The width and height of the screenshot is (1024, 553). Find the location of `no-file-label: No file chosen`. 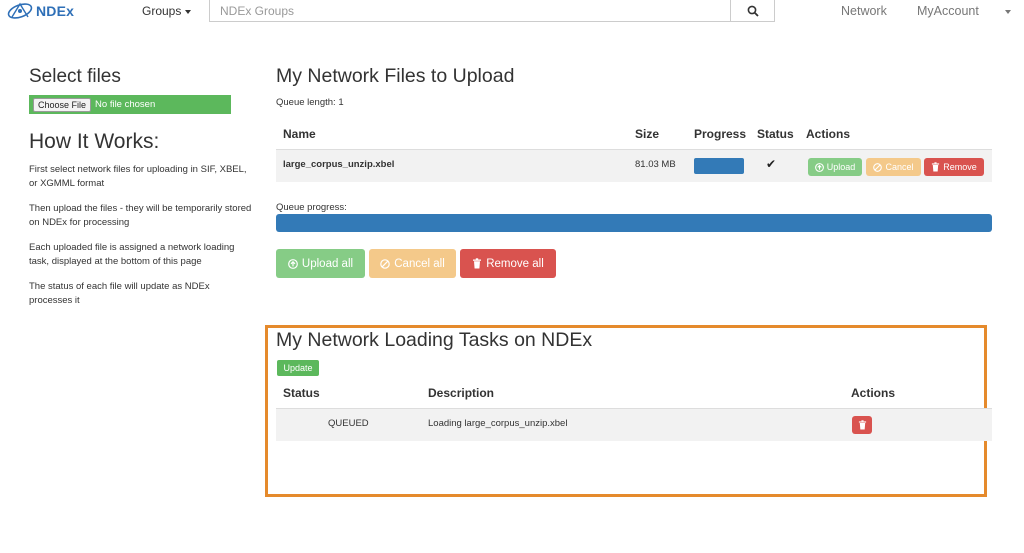

no-file-label: No file chosen is located at coordinates (125, 104).